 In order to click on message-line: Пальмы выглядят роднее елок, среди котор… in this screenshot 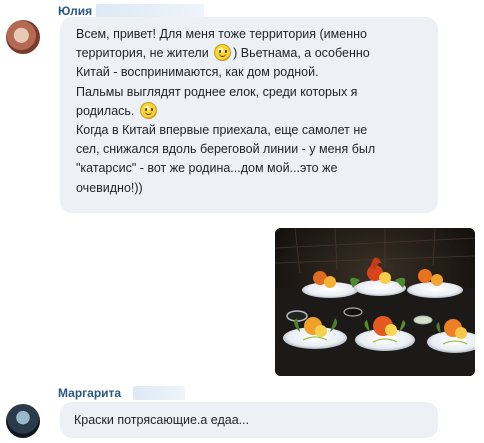, I will do `click(217, 91)`.